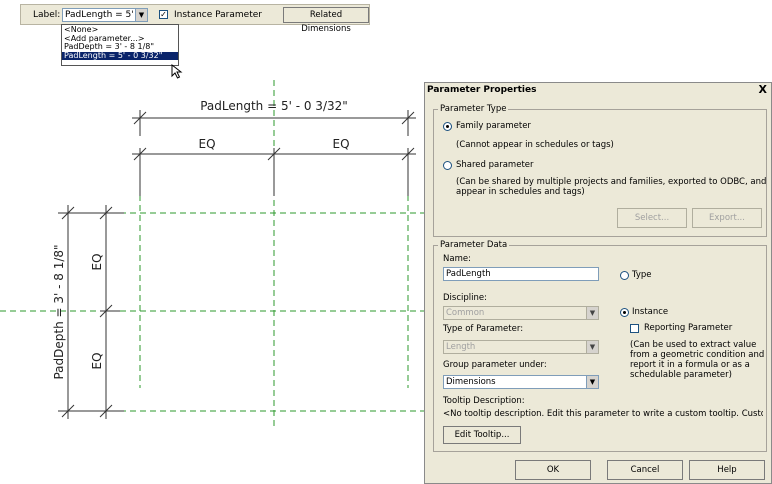 This screenshot has height=484, width=772. Describe the element at coordinates (624, 312) in the screenshot. I see `instance-radio` at that location.